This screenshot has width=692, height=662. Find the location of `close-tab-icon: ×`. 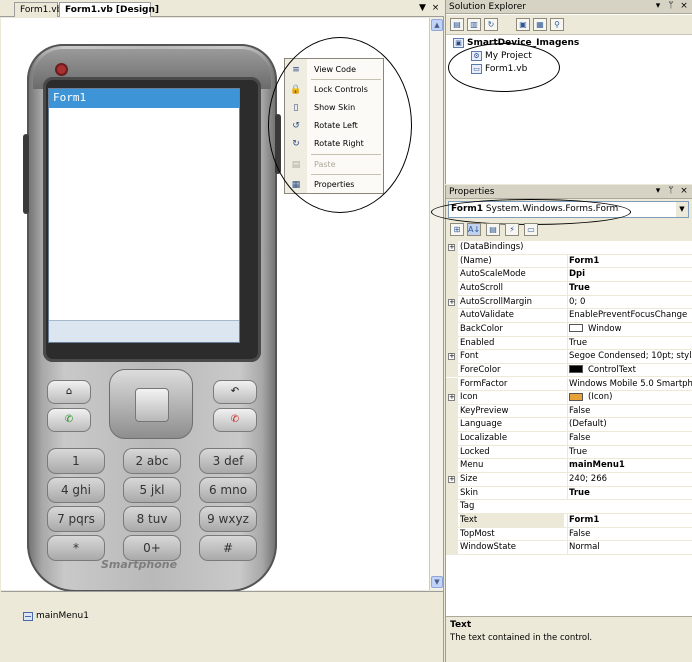

close-tab-icon: × is located at coordinates (435, 8).